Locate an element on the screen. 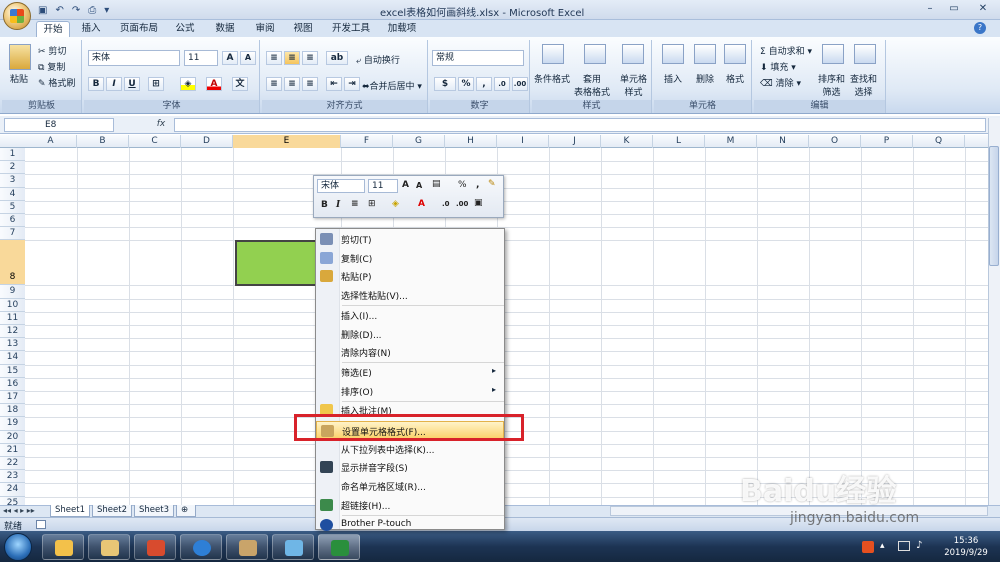 This screenshot has width=1000, height=562. mini-comma-button: , is located at coordinates (477, 185).